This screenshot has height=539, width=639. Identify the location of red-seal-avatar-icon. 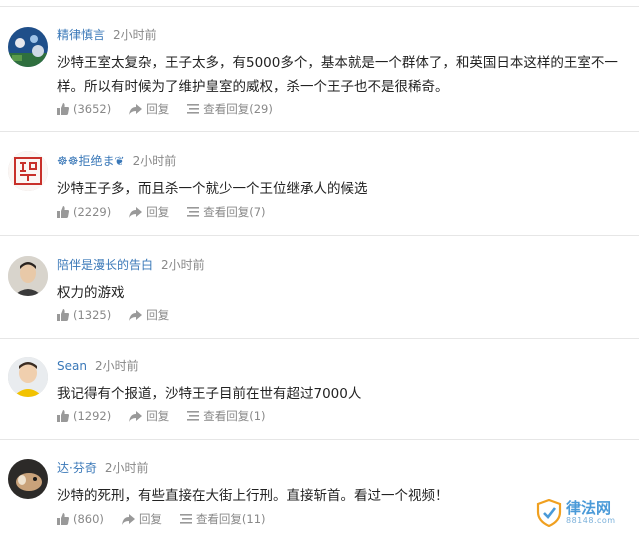
(28, 171).